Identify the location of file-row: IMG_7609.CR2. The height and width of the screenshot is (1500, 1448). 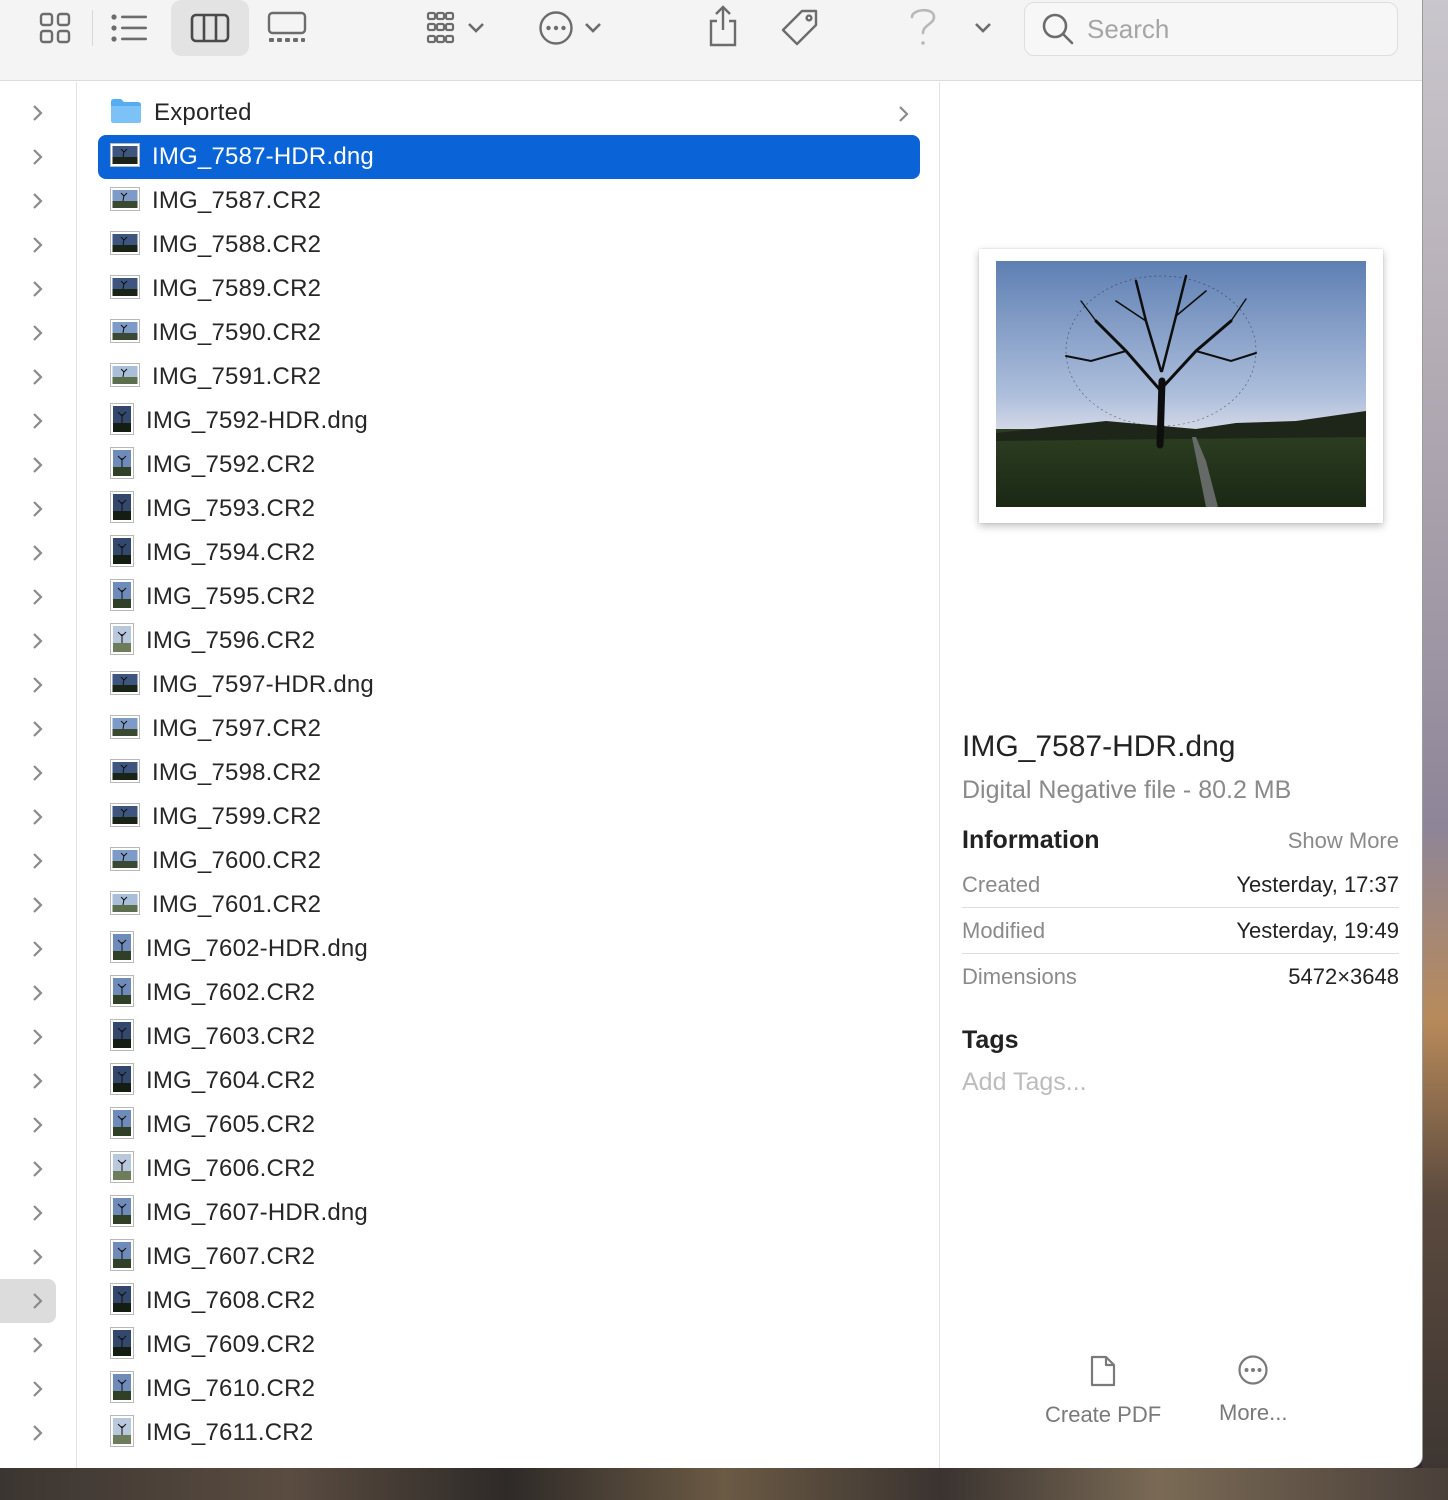
(509, 1345).